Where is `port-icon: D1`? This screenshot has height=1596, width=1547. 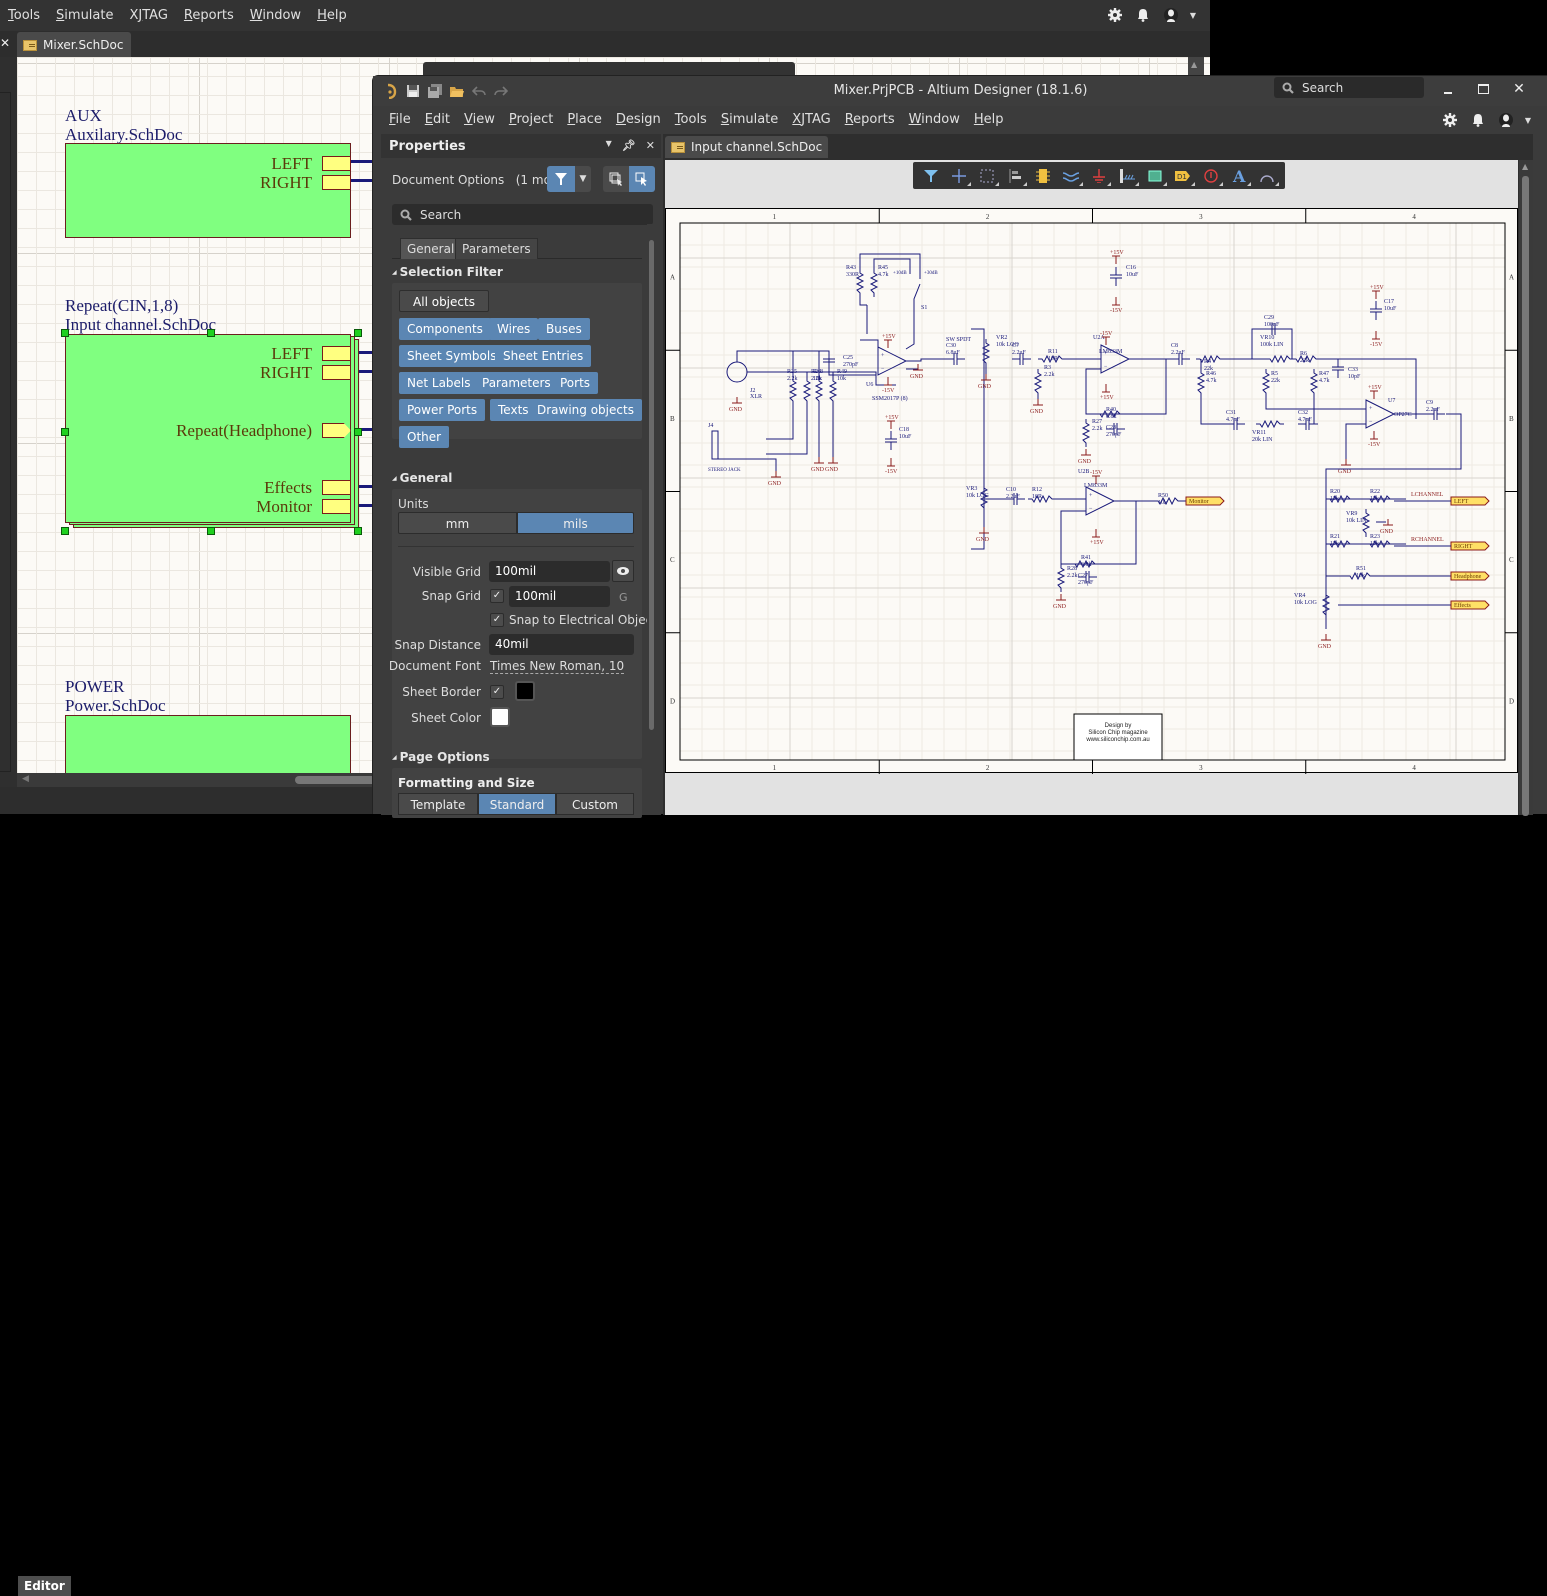
port-icon: D1 is located at coordinates (1183, 176).